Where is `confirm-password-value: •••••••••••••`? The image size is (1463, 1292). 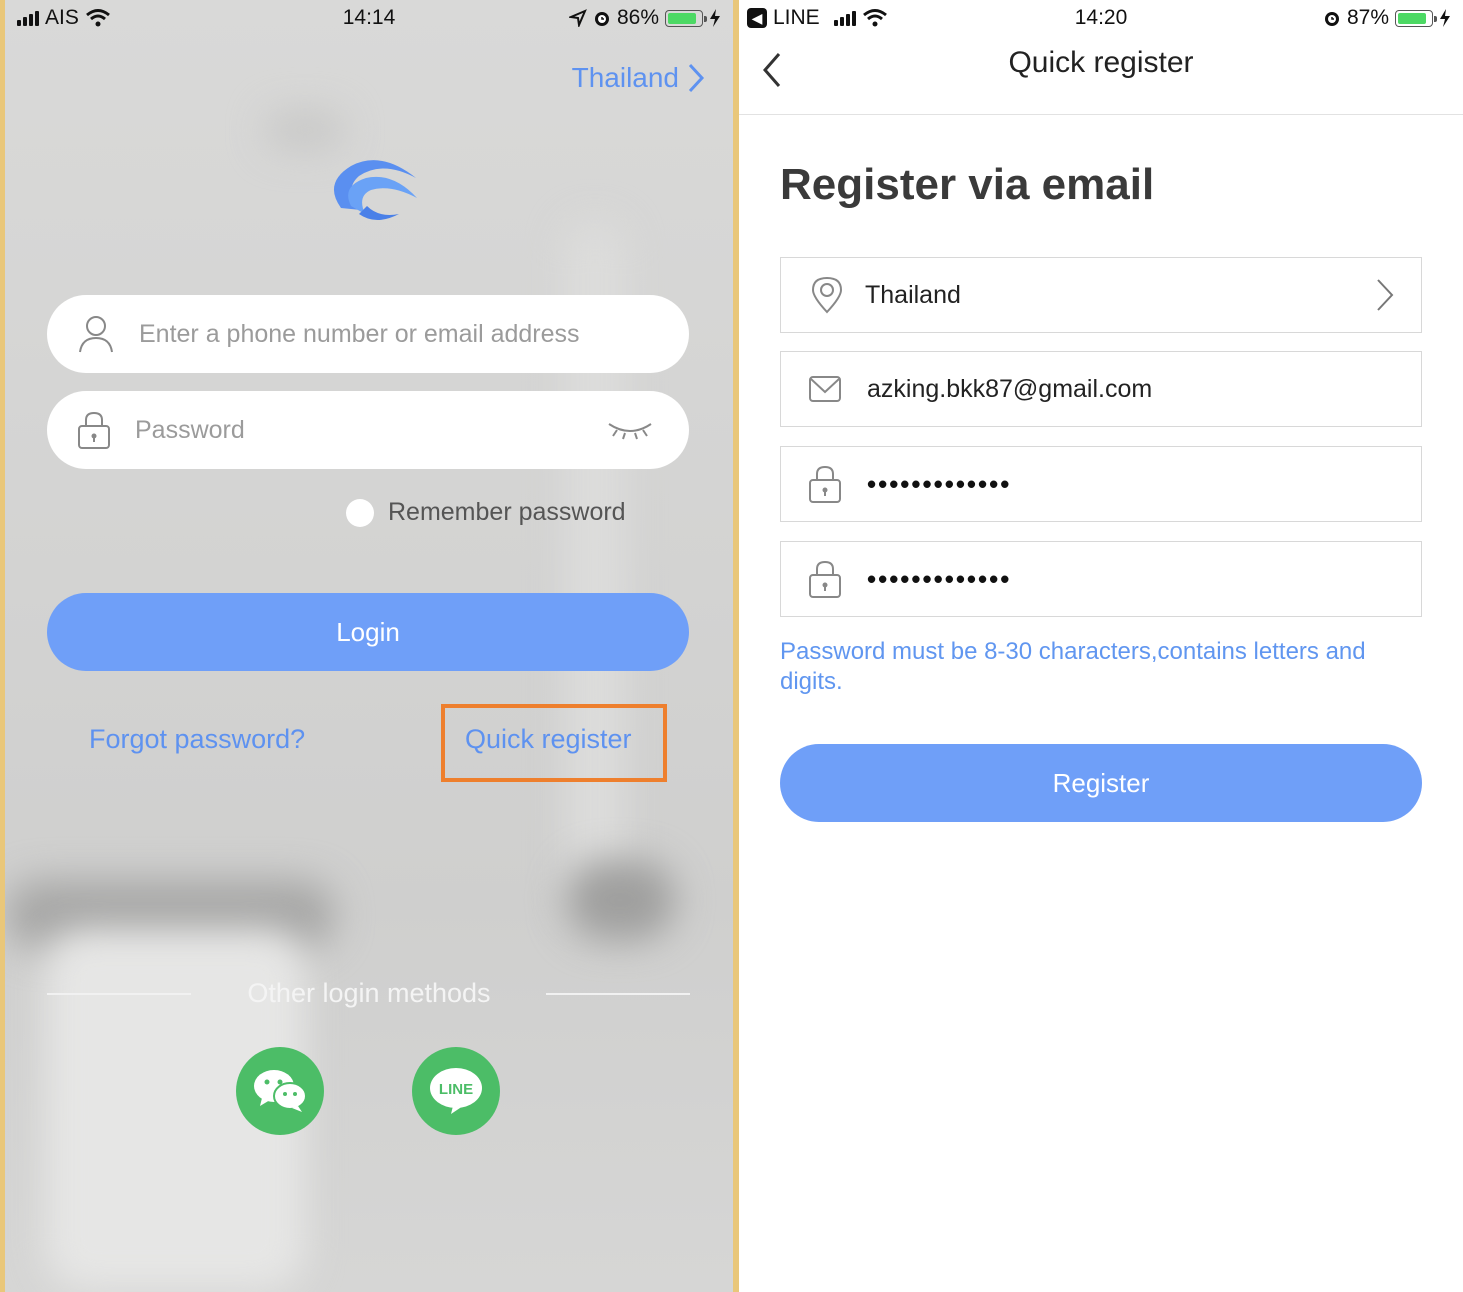
confirm-password-value: ••••••••••••• is located at coordinates (939, 578).